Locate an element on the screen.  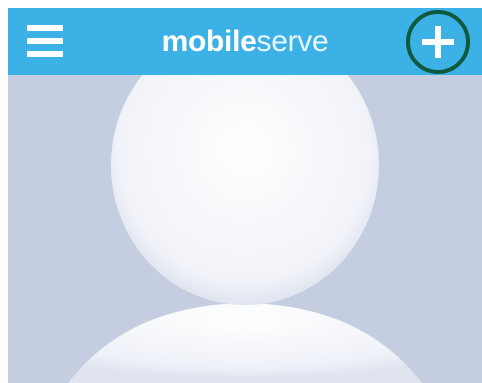
add-button is located at coordinates (438, 42).